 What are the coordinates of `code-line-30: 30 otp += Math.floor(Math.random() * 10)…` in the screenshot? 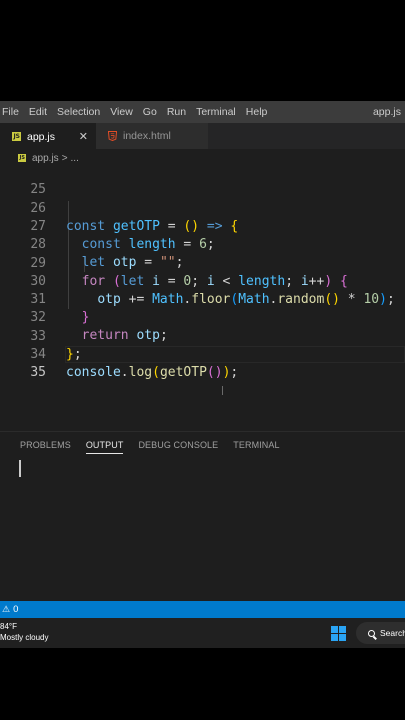 It's located at (202, 281).